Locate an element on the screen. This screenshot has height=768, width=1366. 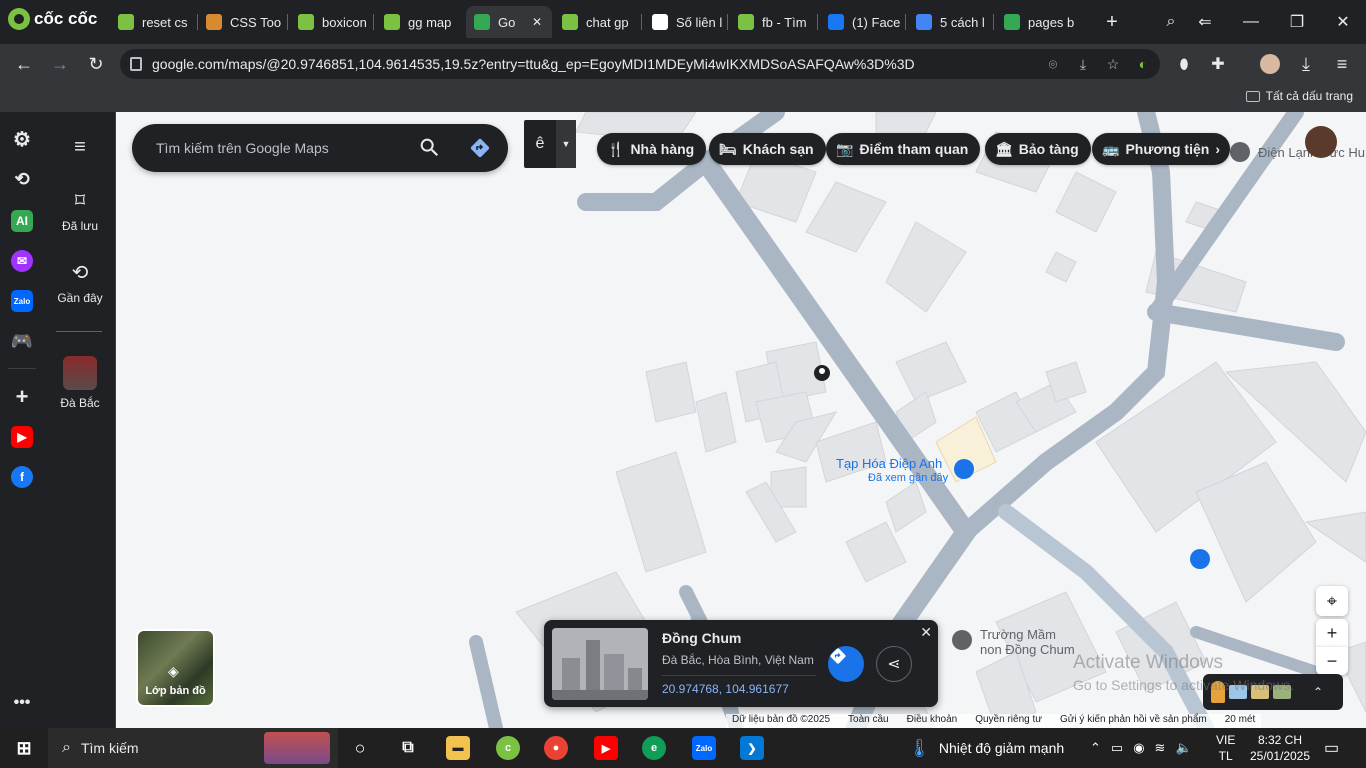
footer-map-data: Dữ liệu bản đồ ©2025 is located at coordinates (781, 721).